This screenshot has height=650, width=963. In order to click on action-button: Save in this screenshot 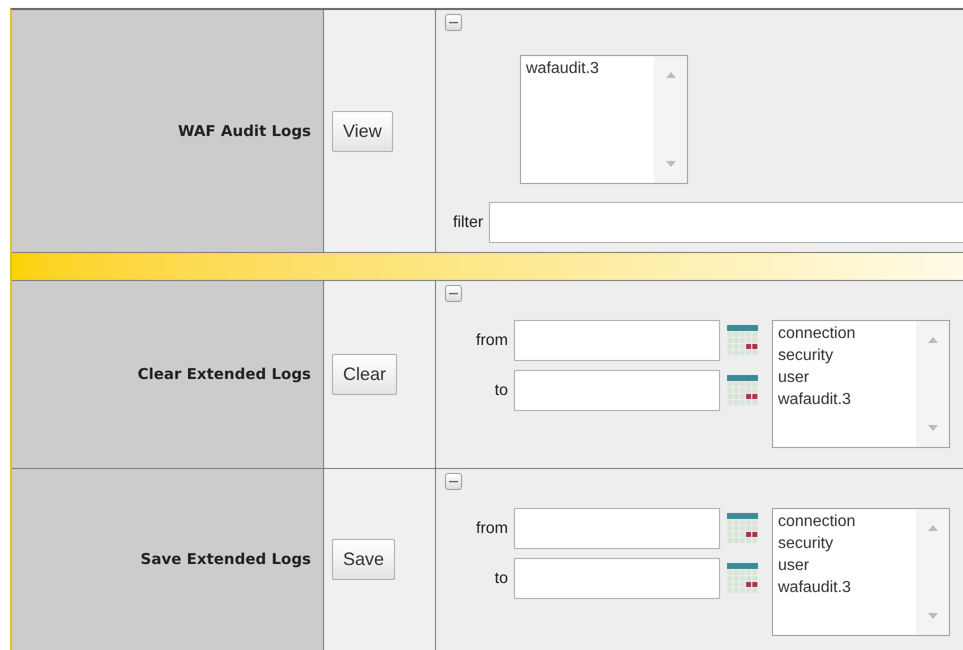, I will do `click(364, 559)`.